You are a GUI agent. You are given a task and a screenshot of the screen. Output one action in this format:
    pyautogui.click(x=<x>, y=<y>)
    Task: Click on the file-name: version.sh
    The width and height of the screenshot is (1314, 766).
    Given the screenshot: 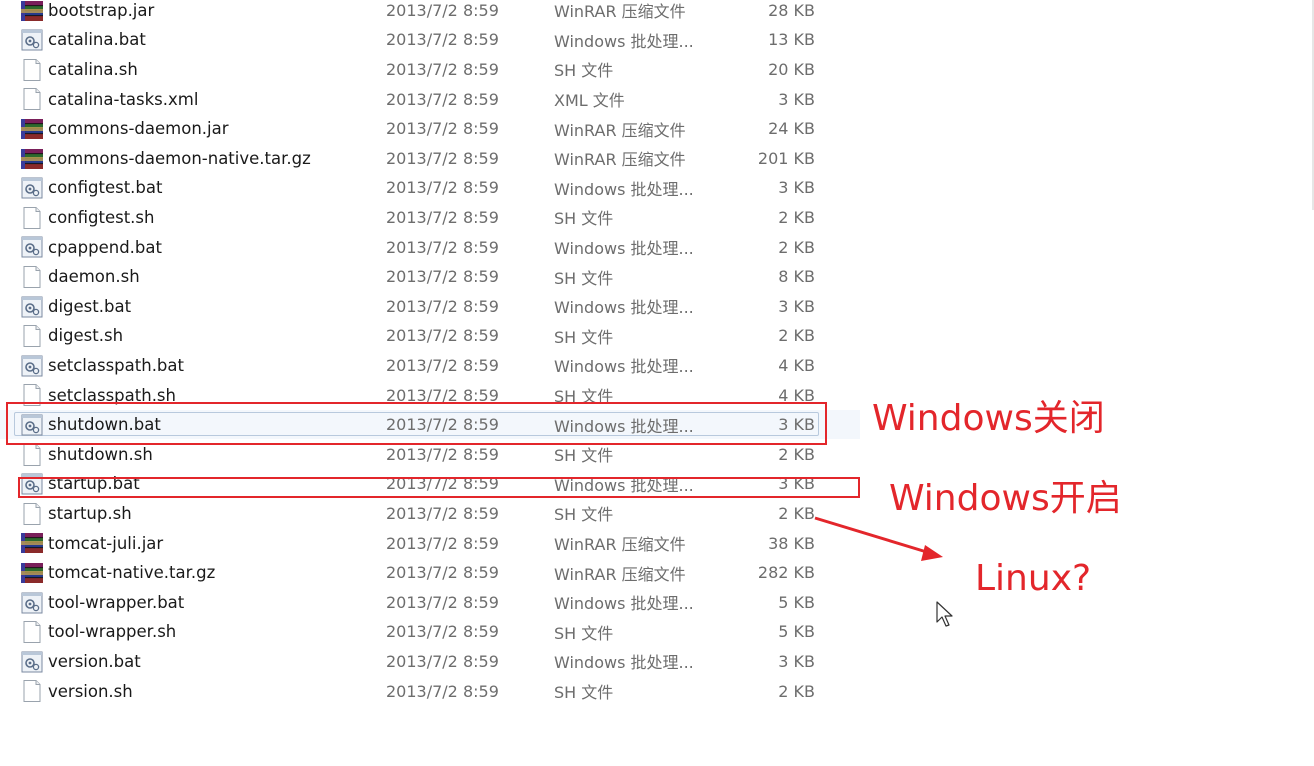 What is the action you would take?
    pyautogui.click(x=90, y=691)
    